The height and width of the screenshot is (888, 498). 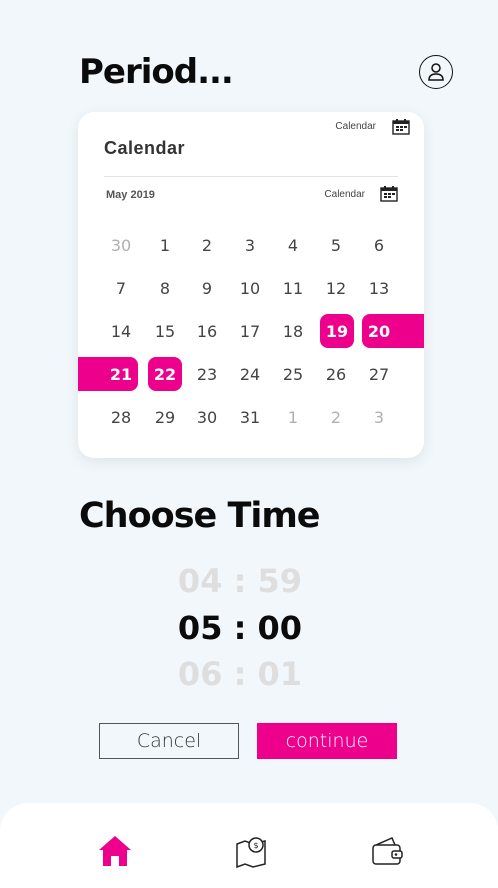 What do you see at coordinates (240, 628) in the screenshot?
I see `time-option-selected: 05 : 00` at bounding box center [240, 628].